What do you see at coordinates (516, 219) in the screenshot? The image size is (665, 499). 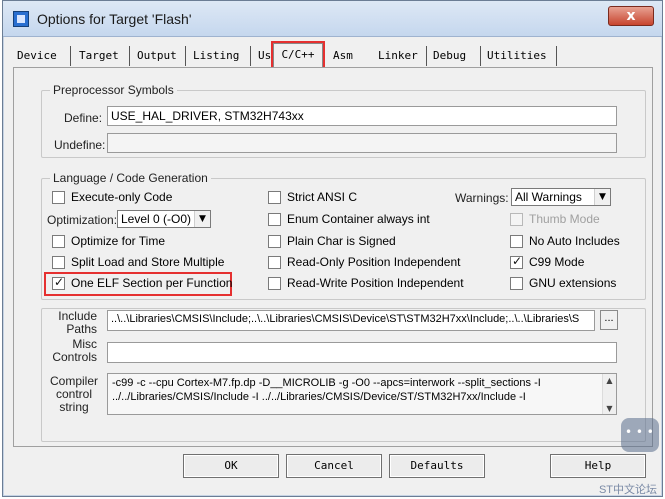 I see `thumb-mode-box` at bounding box center [516, 219].